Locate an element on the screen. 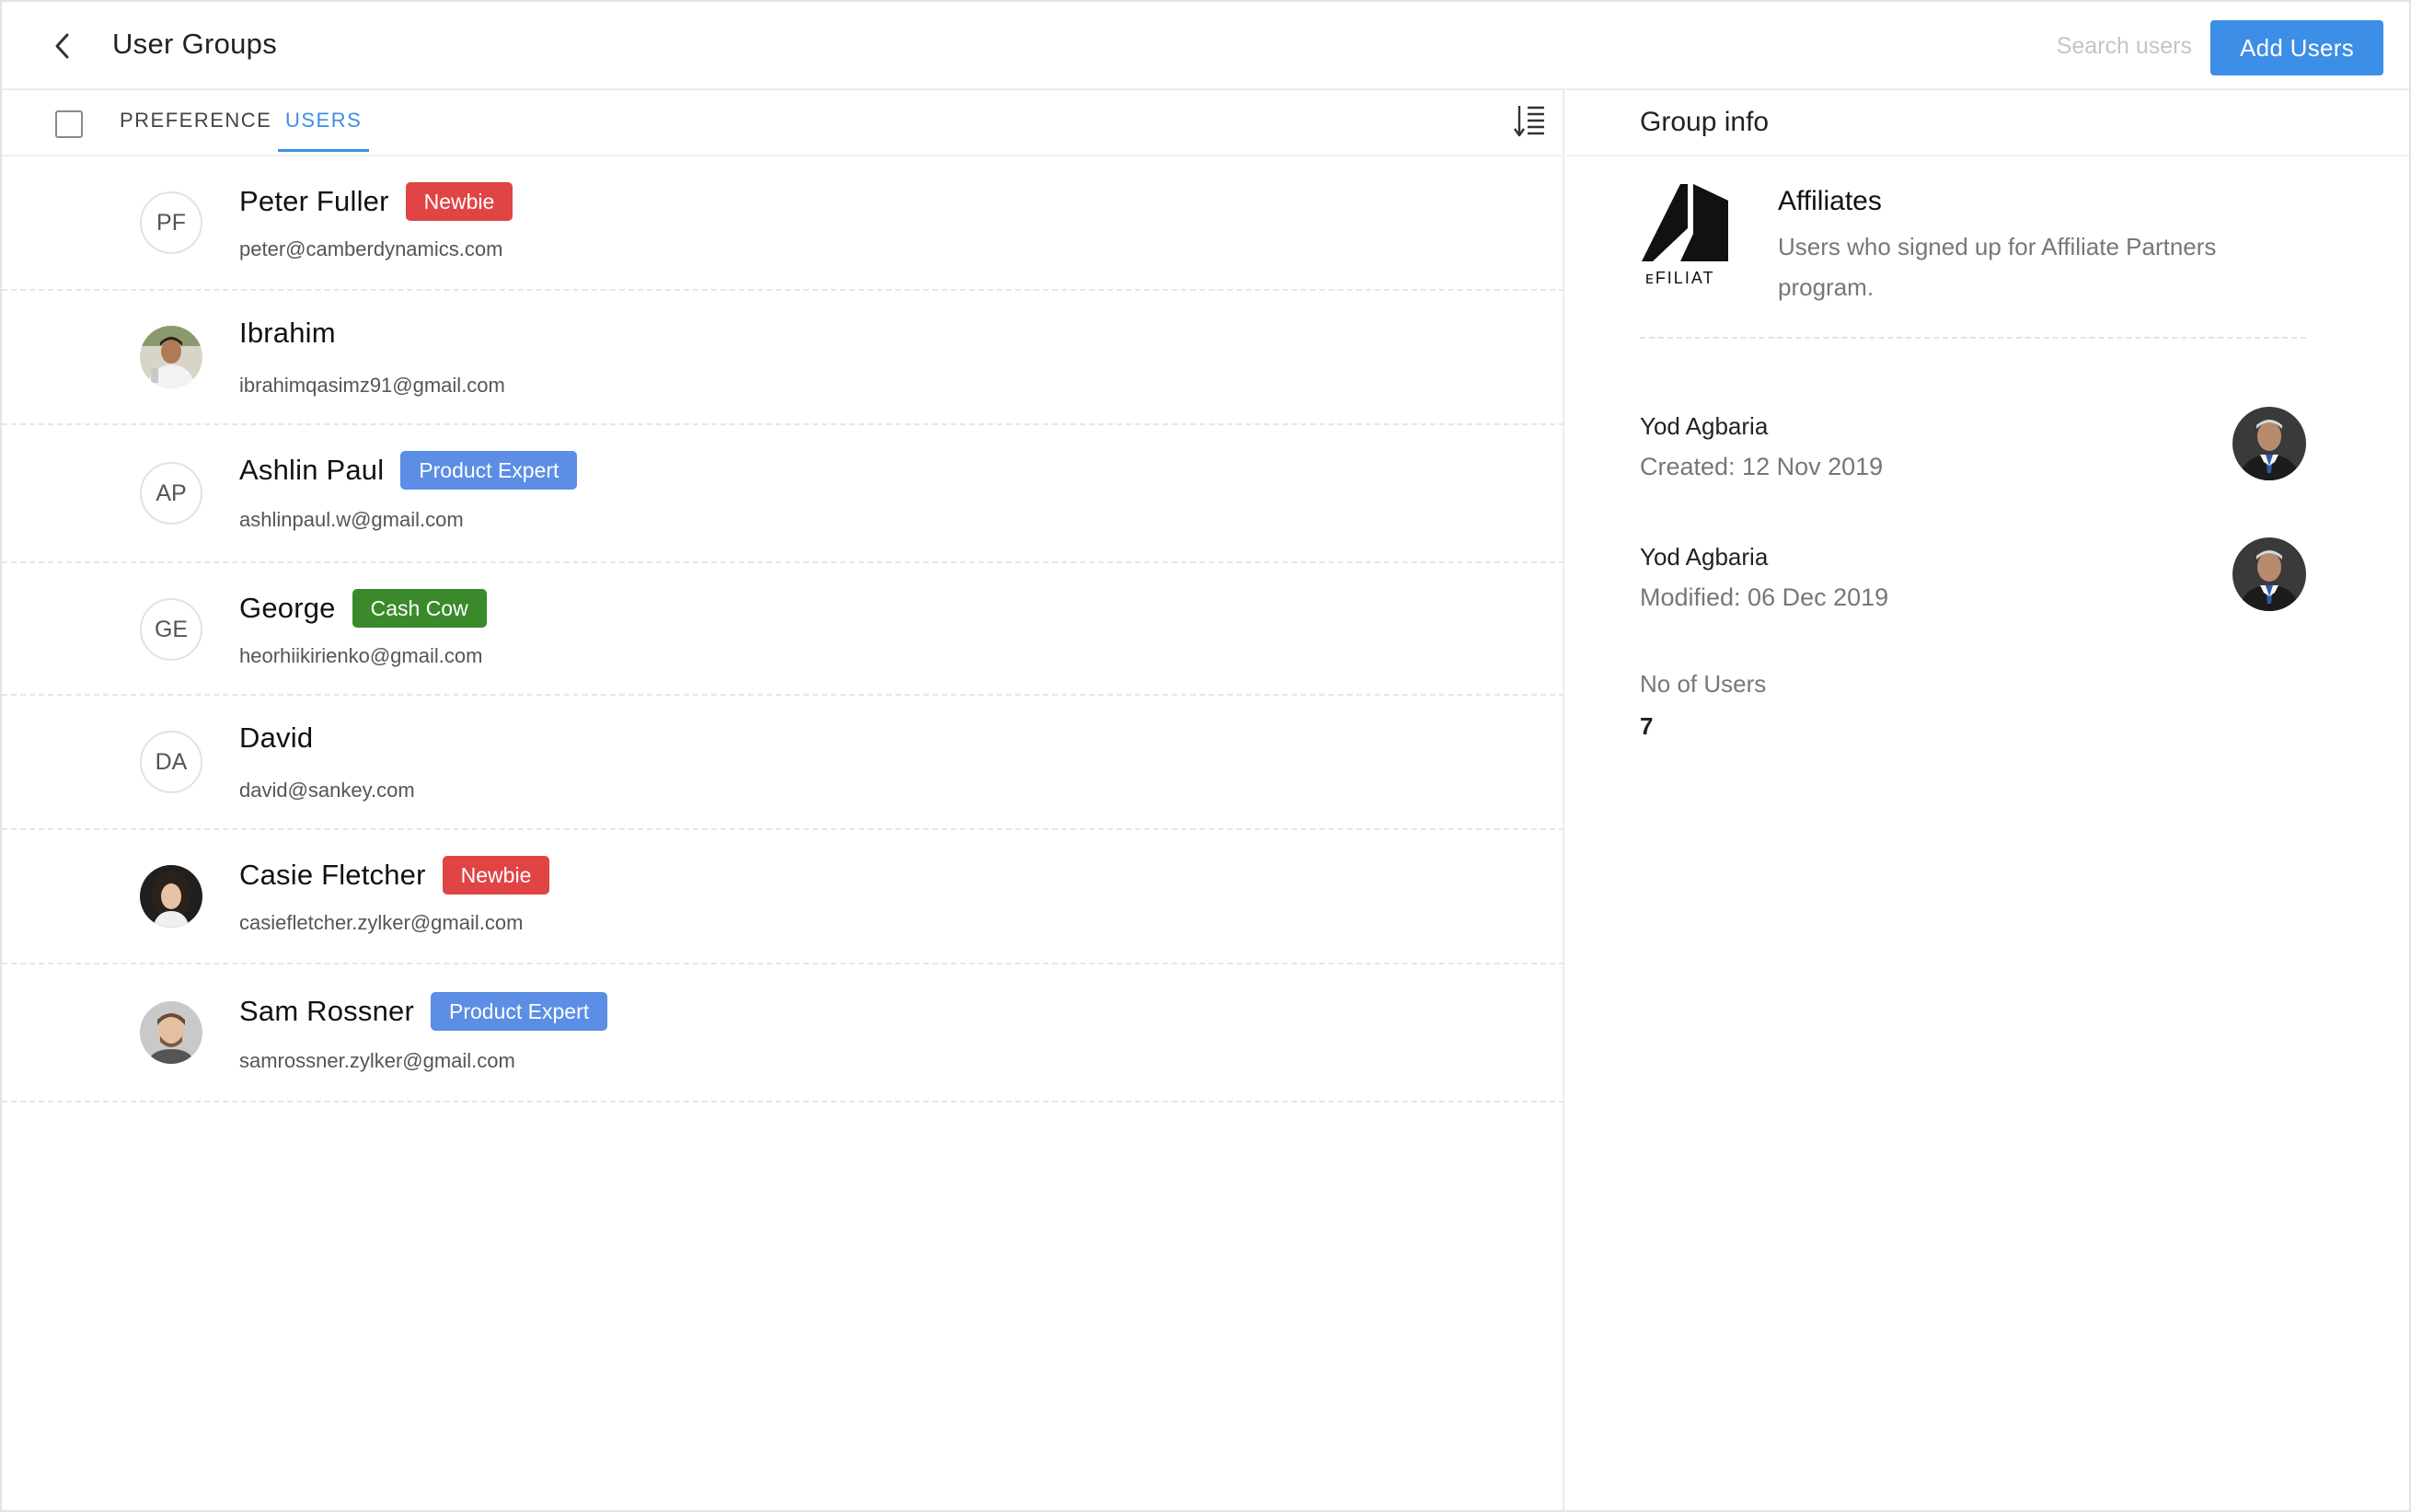 The width and height of the screenshot is (2411, 1512). user-email: heorhiikirienko@gmail.com is located at coordinates (361, 655).